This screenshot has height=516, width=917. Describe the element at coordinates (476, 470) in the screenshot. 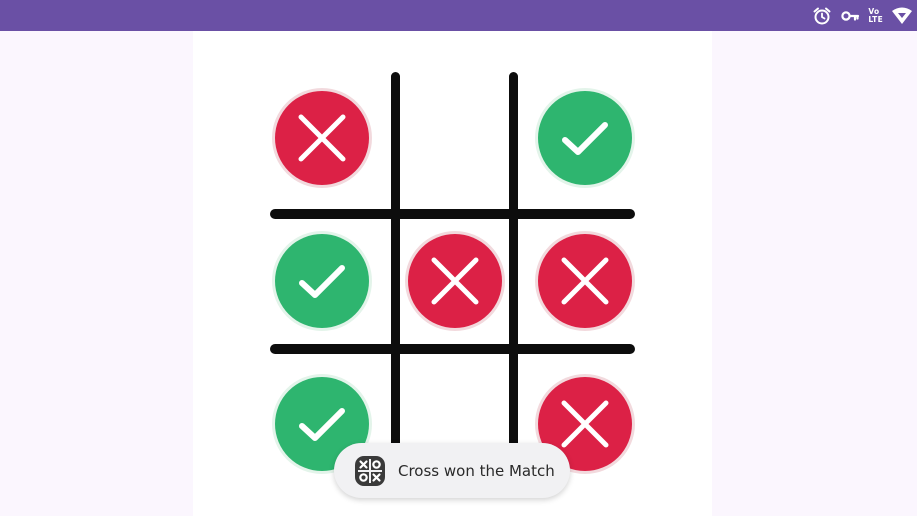

I see `toast-message: Cross won the Match` at that location.